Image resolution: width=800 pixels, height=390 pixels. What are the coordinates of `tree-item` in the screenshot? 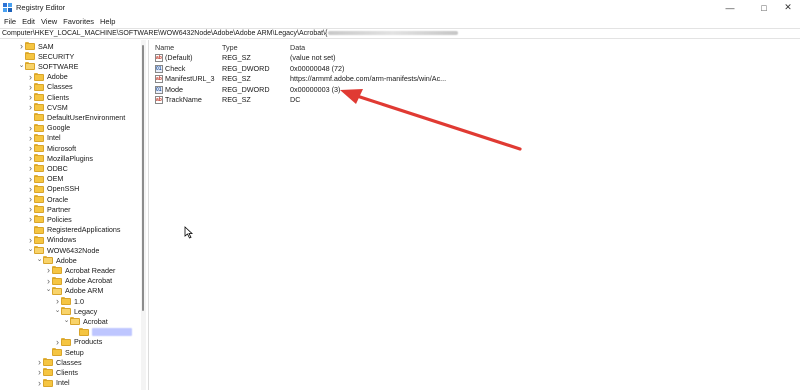 It's located at (102, 332).